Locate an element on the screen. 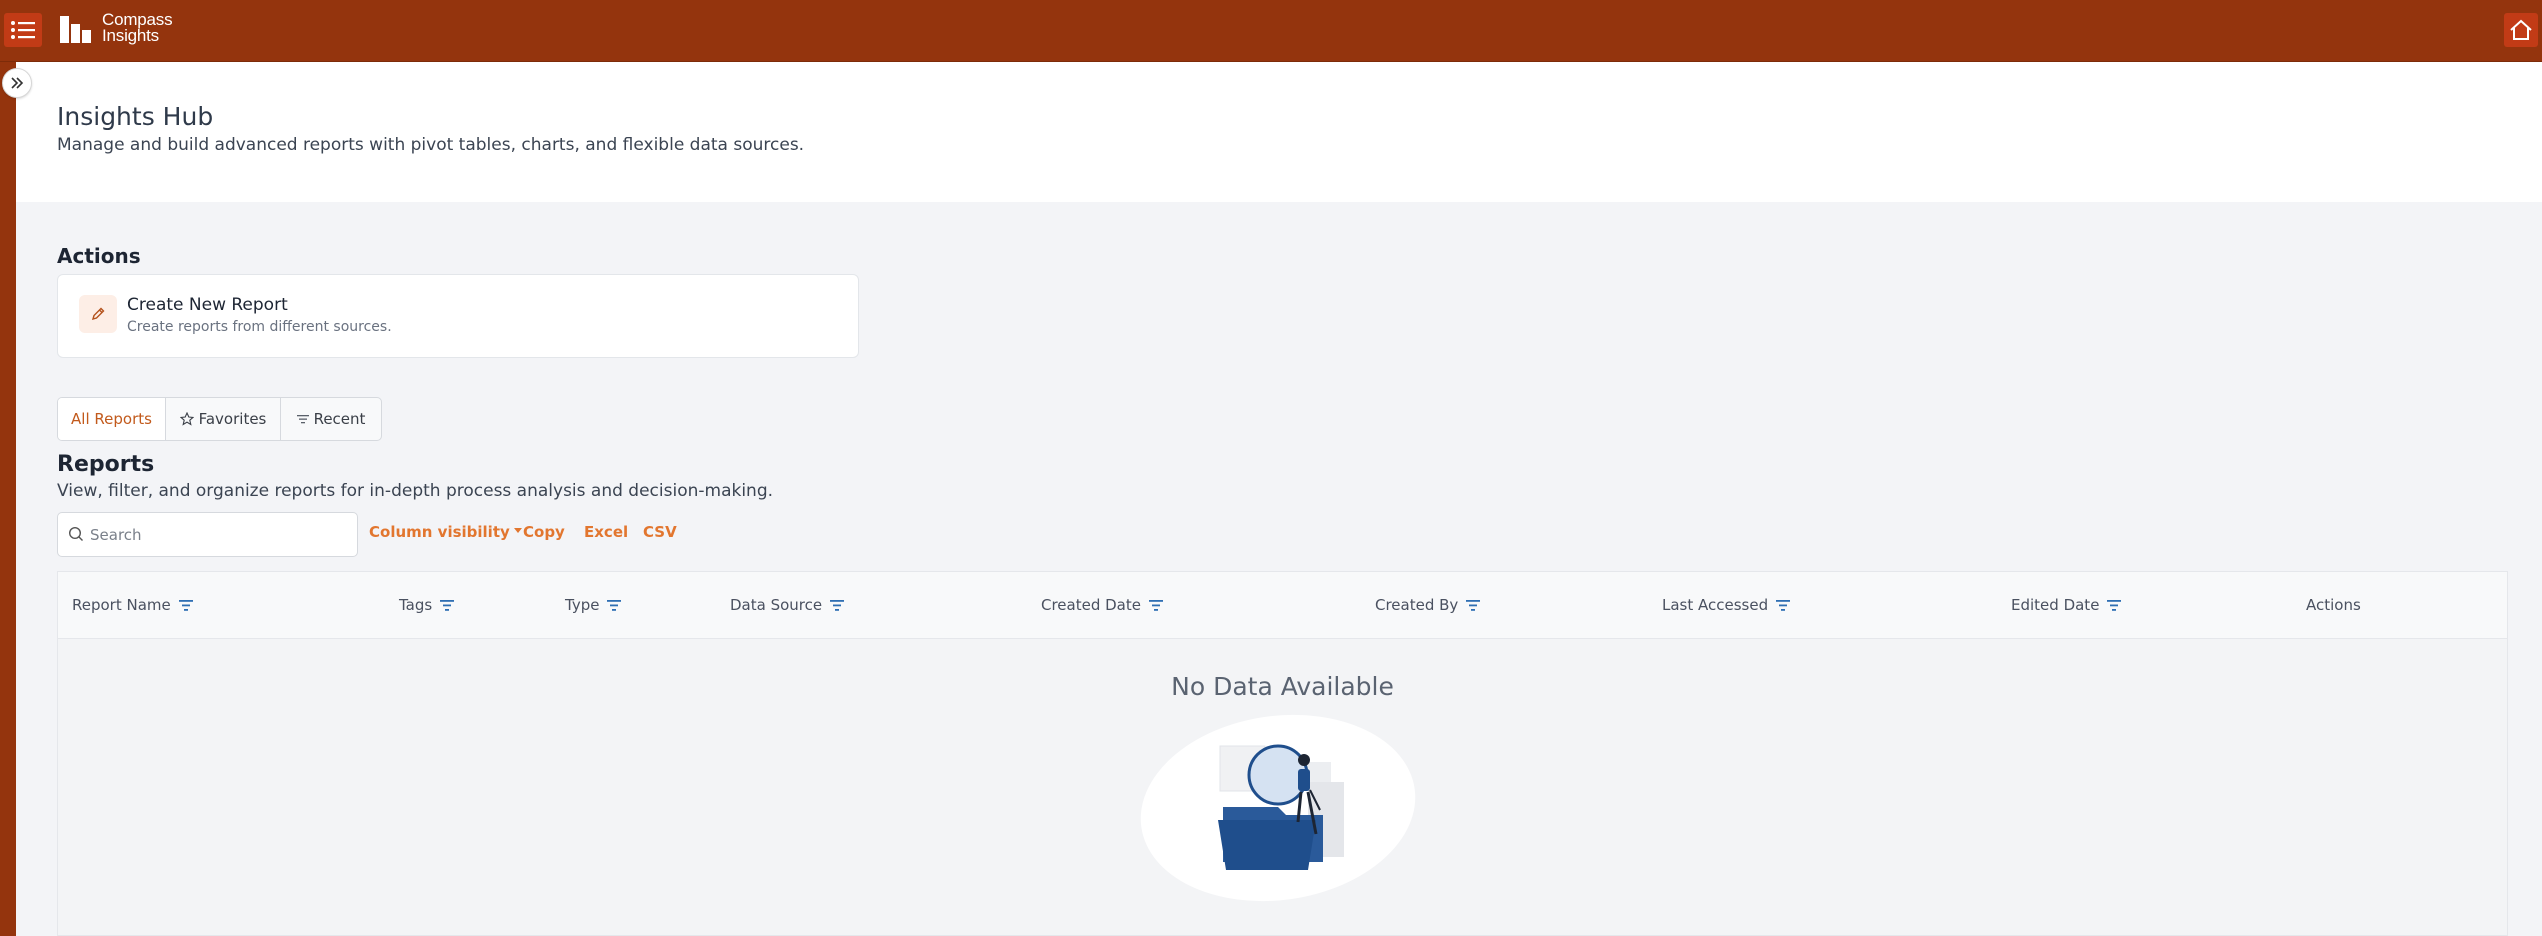  column-header-data-source: Data Source is located at coordinates (787, 605).